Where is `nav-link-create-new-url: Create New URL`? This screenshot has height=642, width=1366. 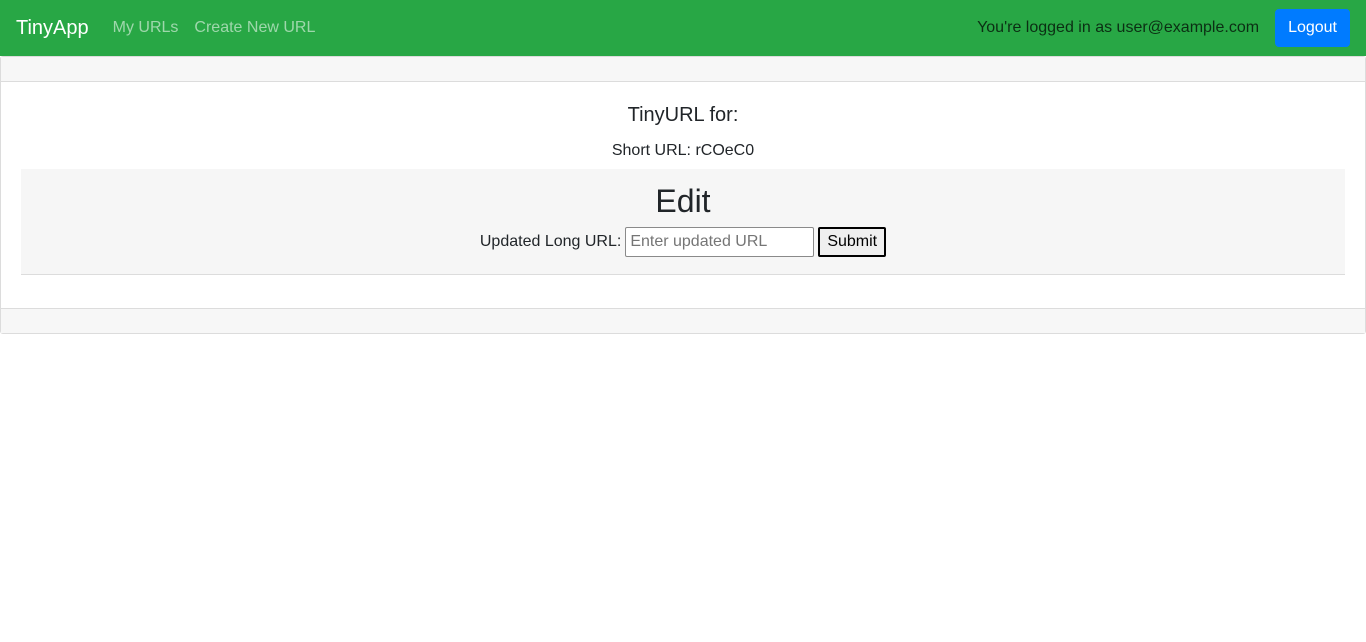 nav-link-create-new-url: Create New URL is located at coordinates (254, 28).